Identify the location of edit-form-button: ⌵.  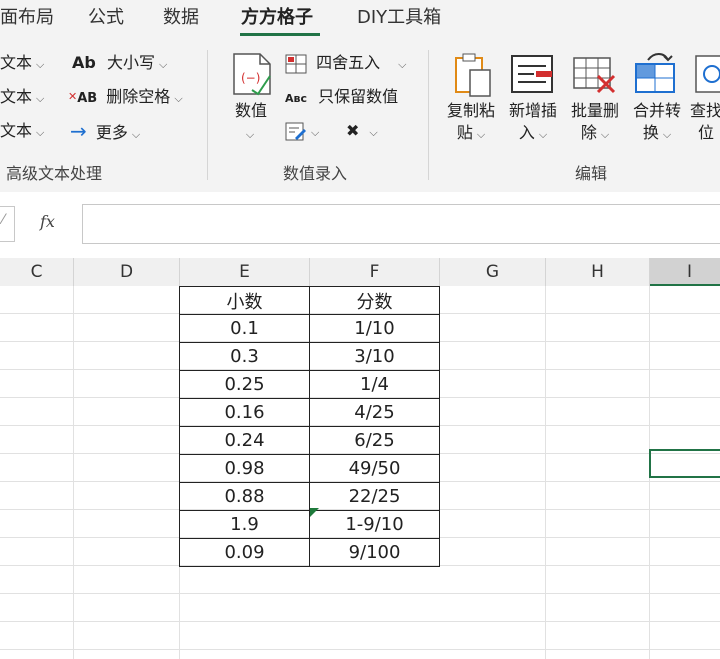
(302, 131).